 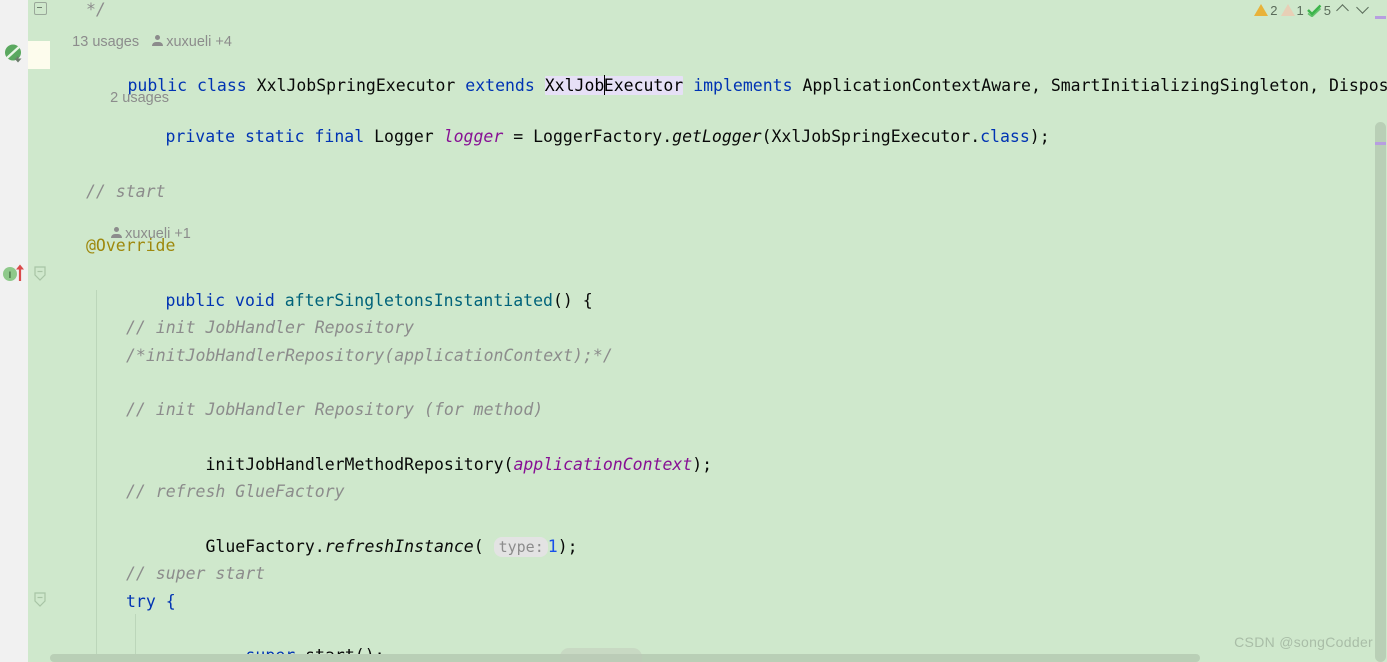 What do you see at coordinates (736, 245) in the screenshot?
I see `annotation-override: @Override` at bounding box center [736, 245].